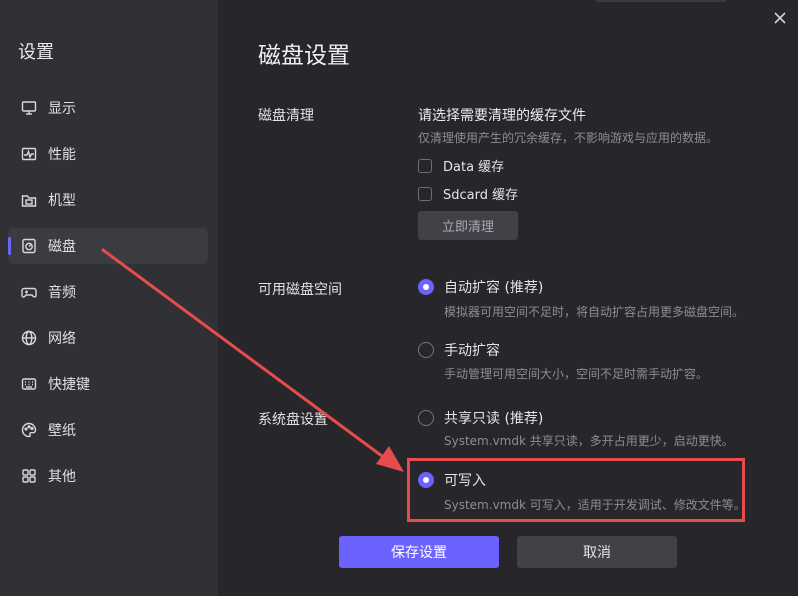 This screenshot has width=798, height=596. What do you see at coordinates (661, 1) in the screenshot?
I see `title-bar-strip` at bounding box center [661, 1].